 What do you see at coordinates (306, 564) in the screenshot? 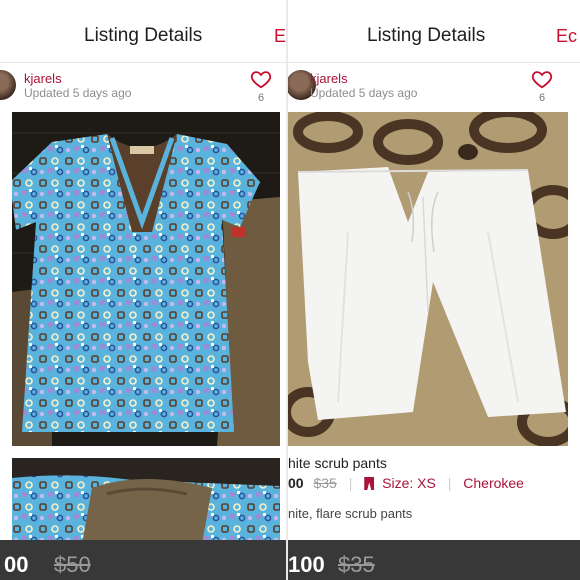
I see `listing-price: 100` at bounding box center [306, 564].